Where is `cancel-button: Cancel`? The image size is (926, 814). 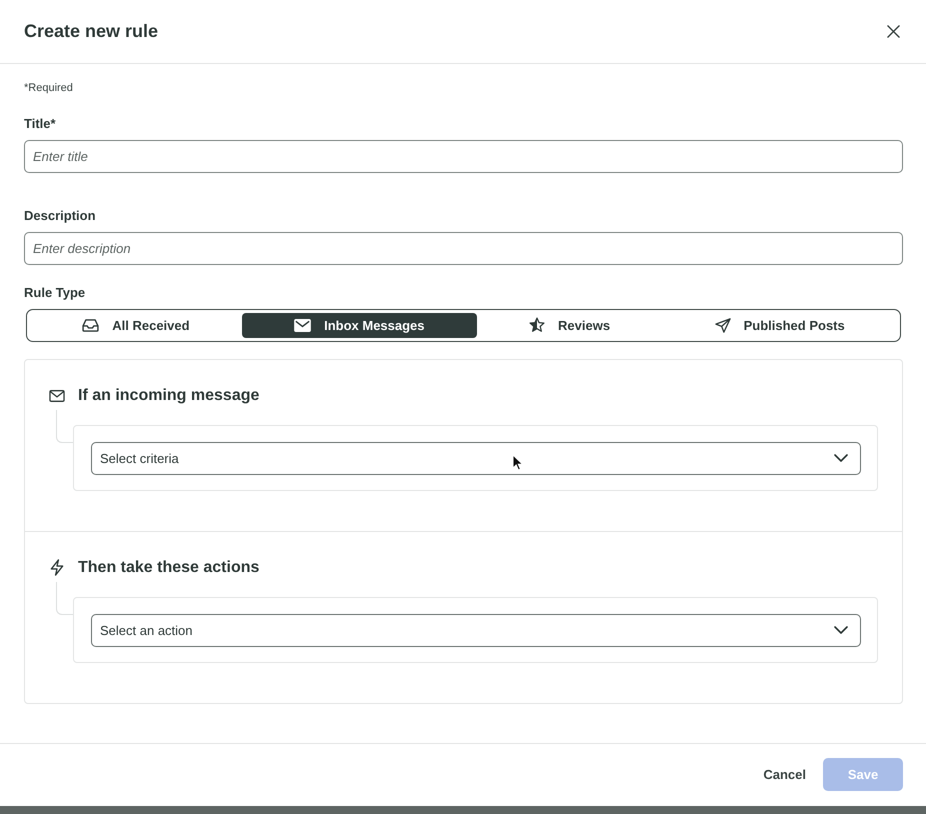 cancel-button: Cancel is located at coordinates (784, 775).